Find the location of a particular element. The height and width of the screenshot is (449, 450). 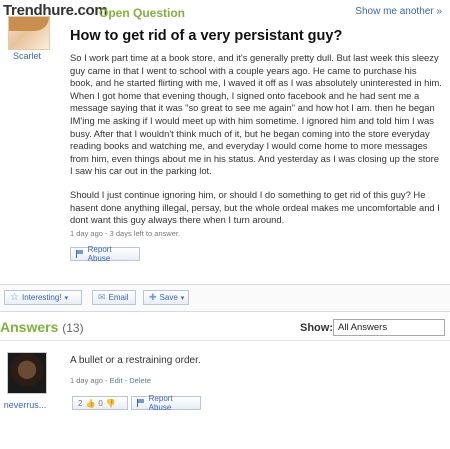

interesting-label: Interesting! is located at coordinates (41, 297).